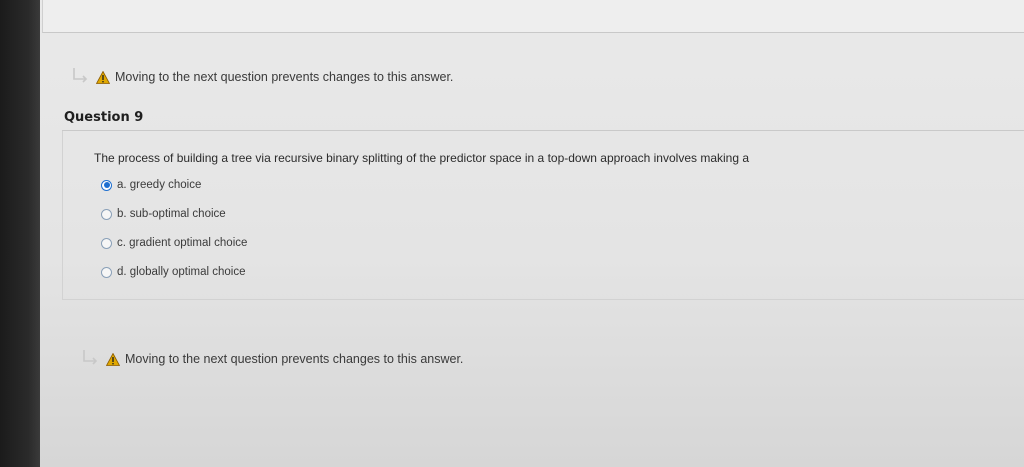 The image size is (1024, 467). Describe the element at coordinates (543, 119) in the screenshot. I see `question-header: Question 9` at that location.